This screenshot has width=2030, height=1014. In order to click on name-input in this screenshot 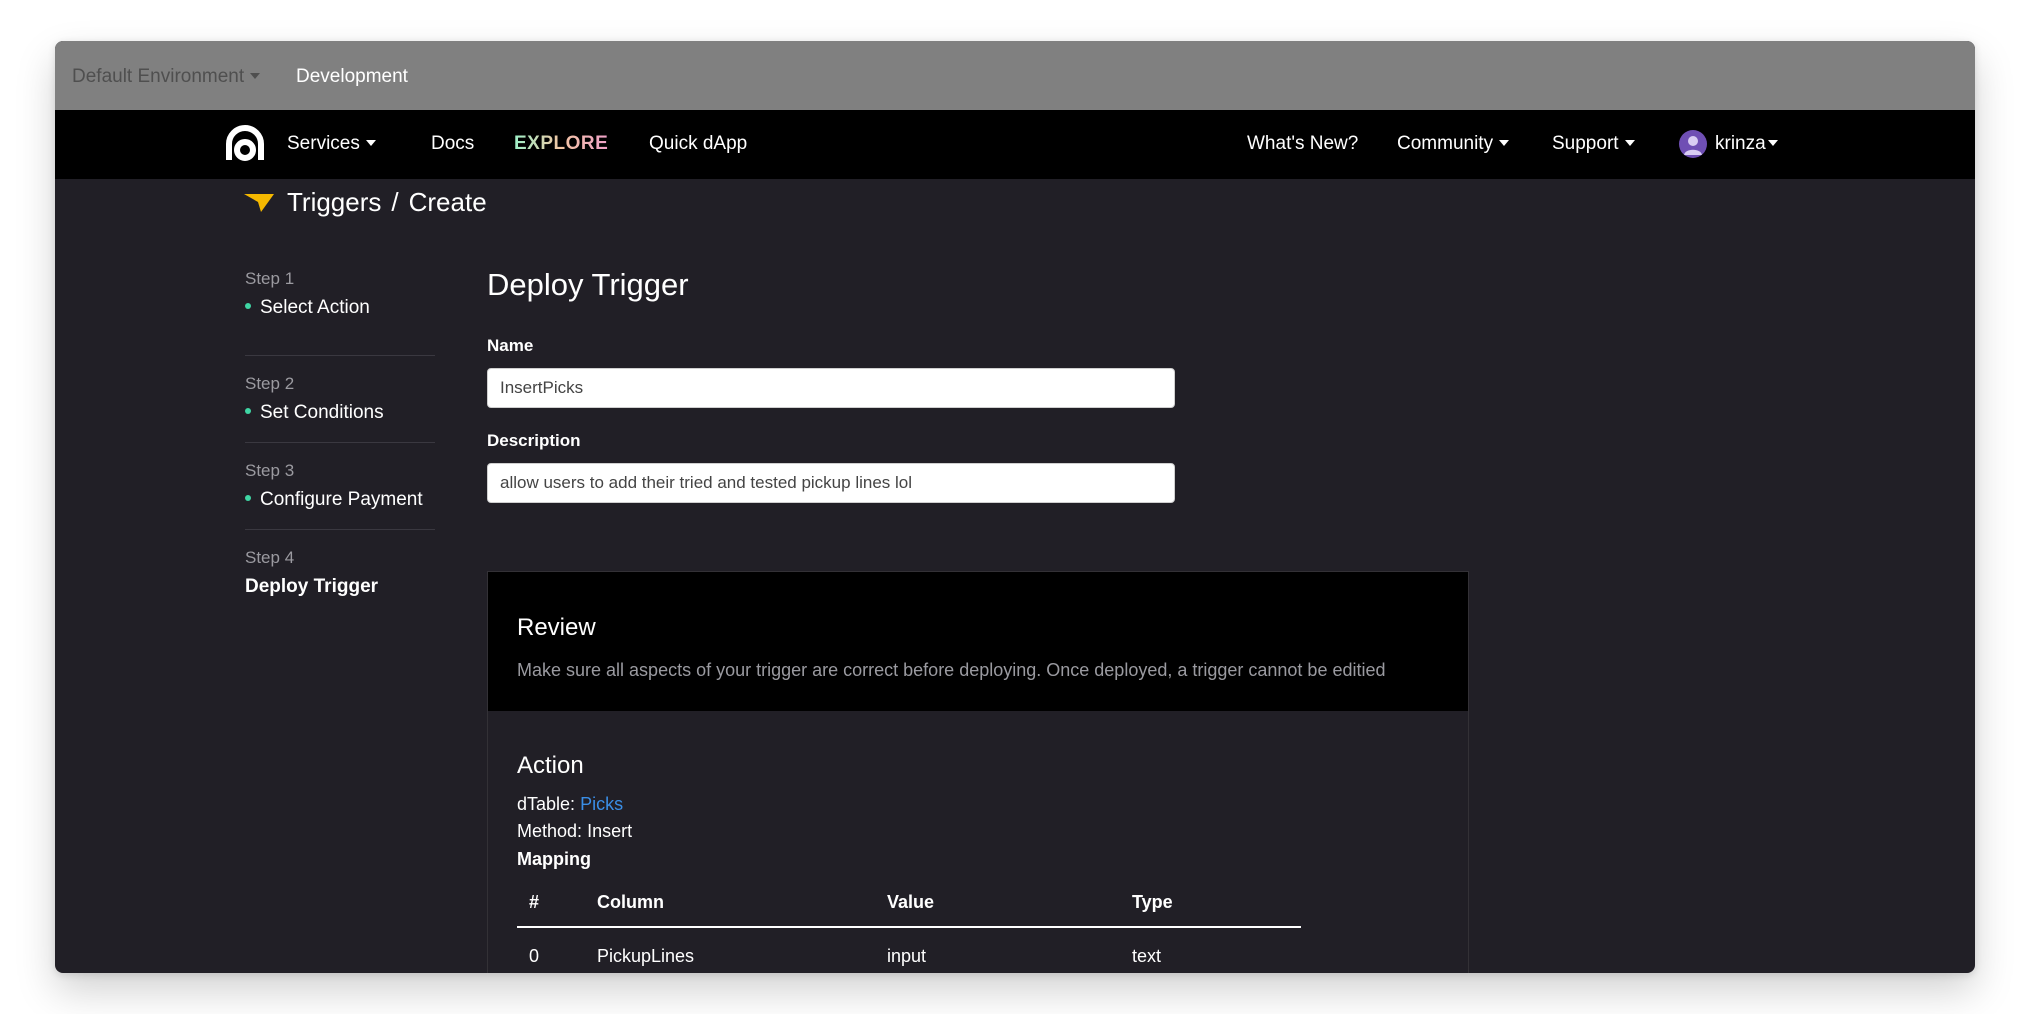, I will do `click(831, 388)`.